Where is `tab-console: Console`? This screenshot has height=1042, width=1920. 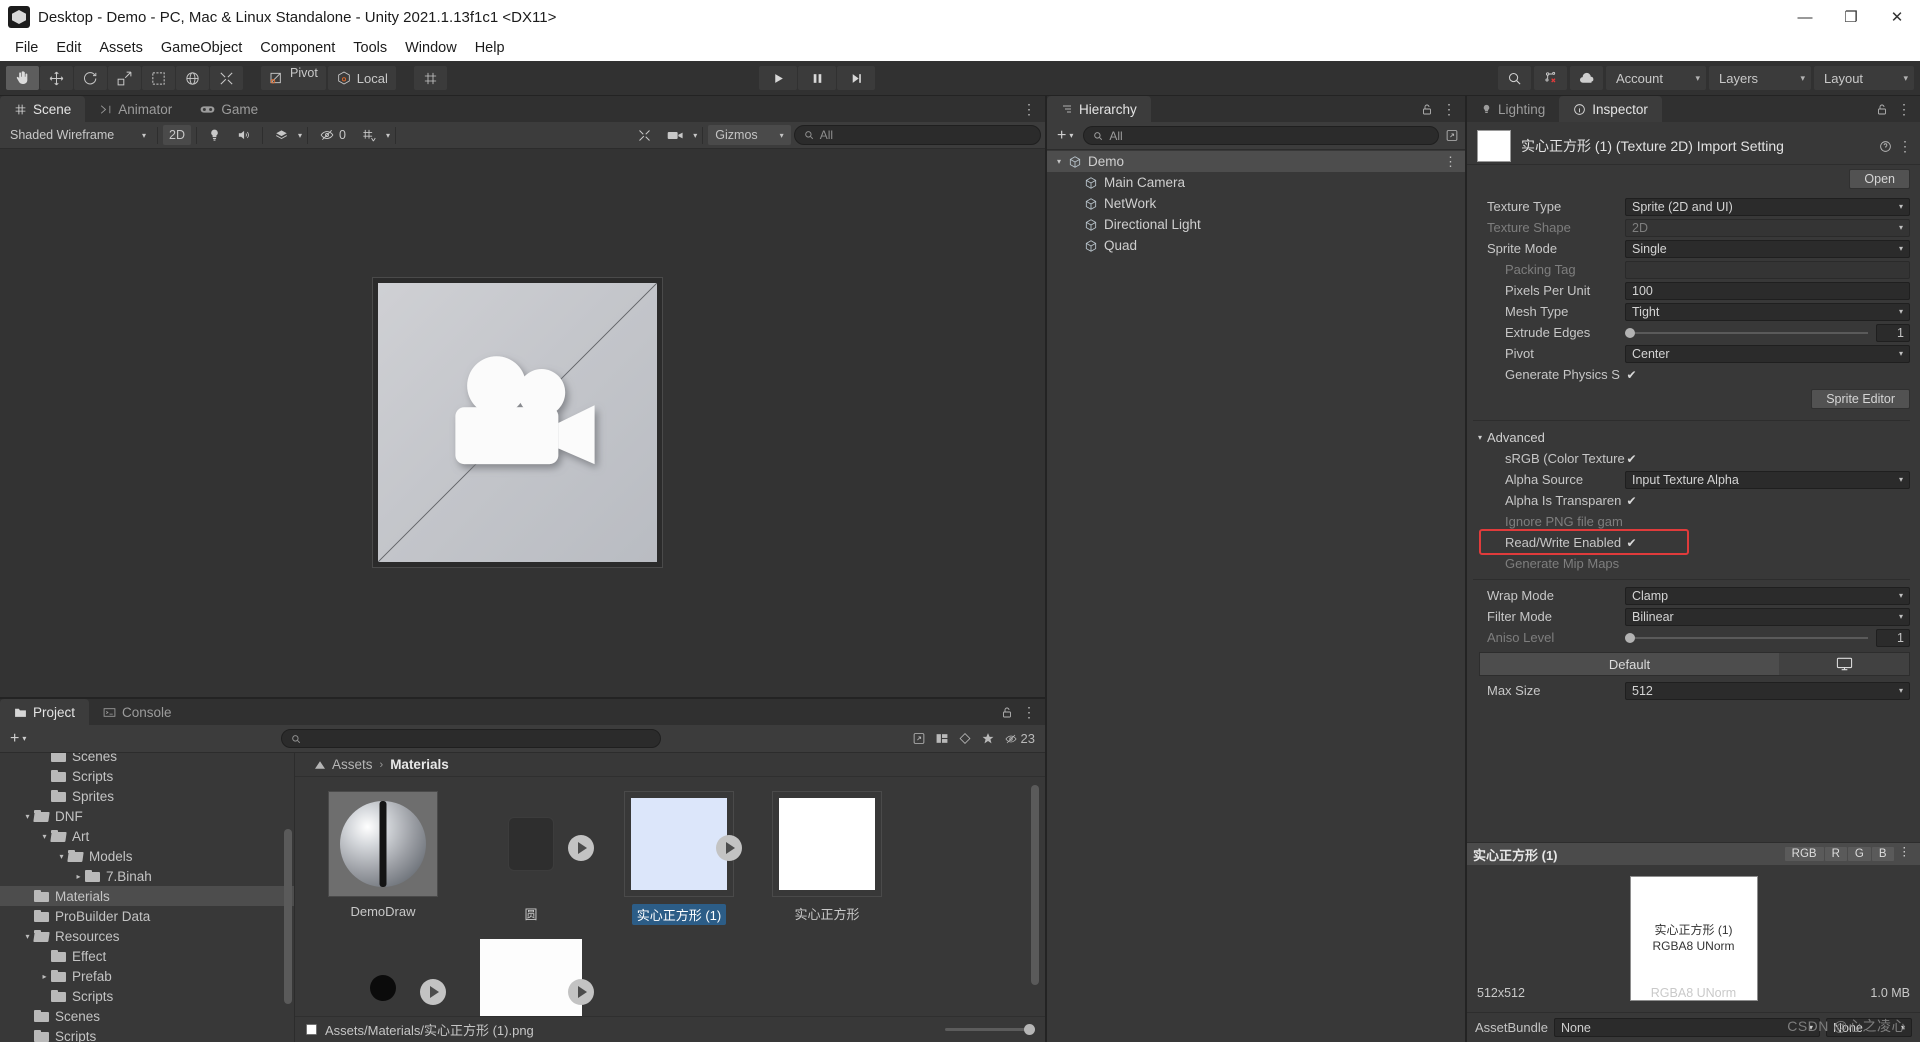
tab-console: Console is located at coordinates (137, 712).